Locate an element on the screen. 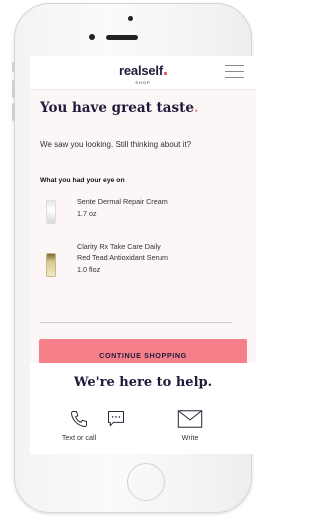  logo-wordmark: realself is located at coordinates (141, 70).